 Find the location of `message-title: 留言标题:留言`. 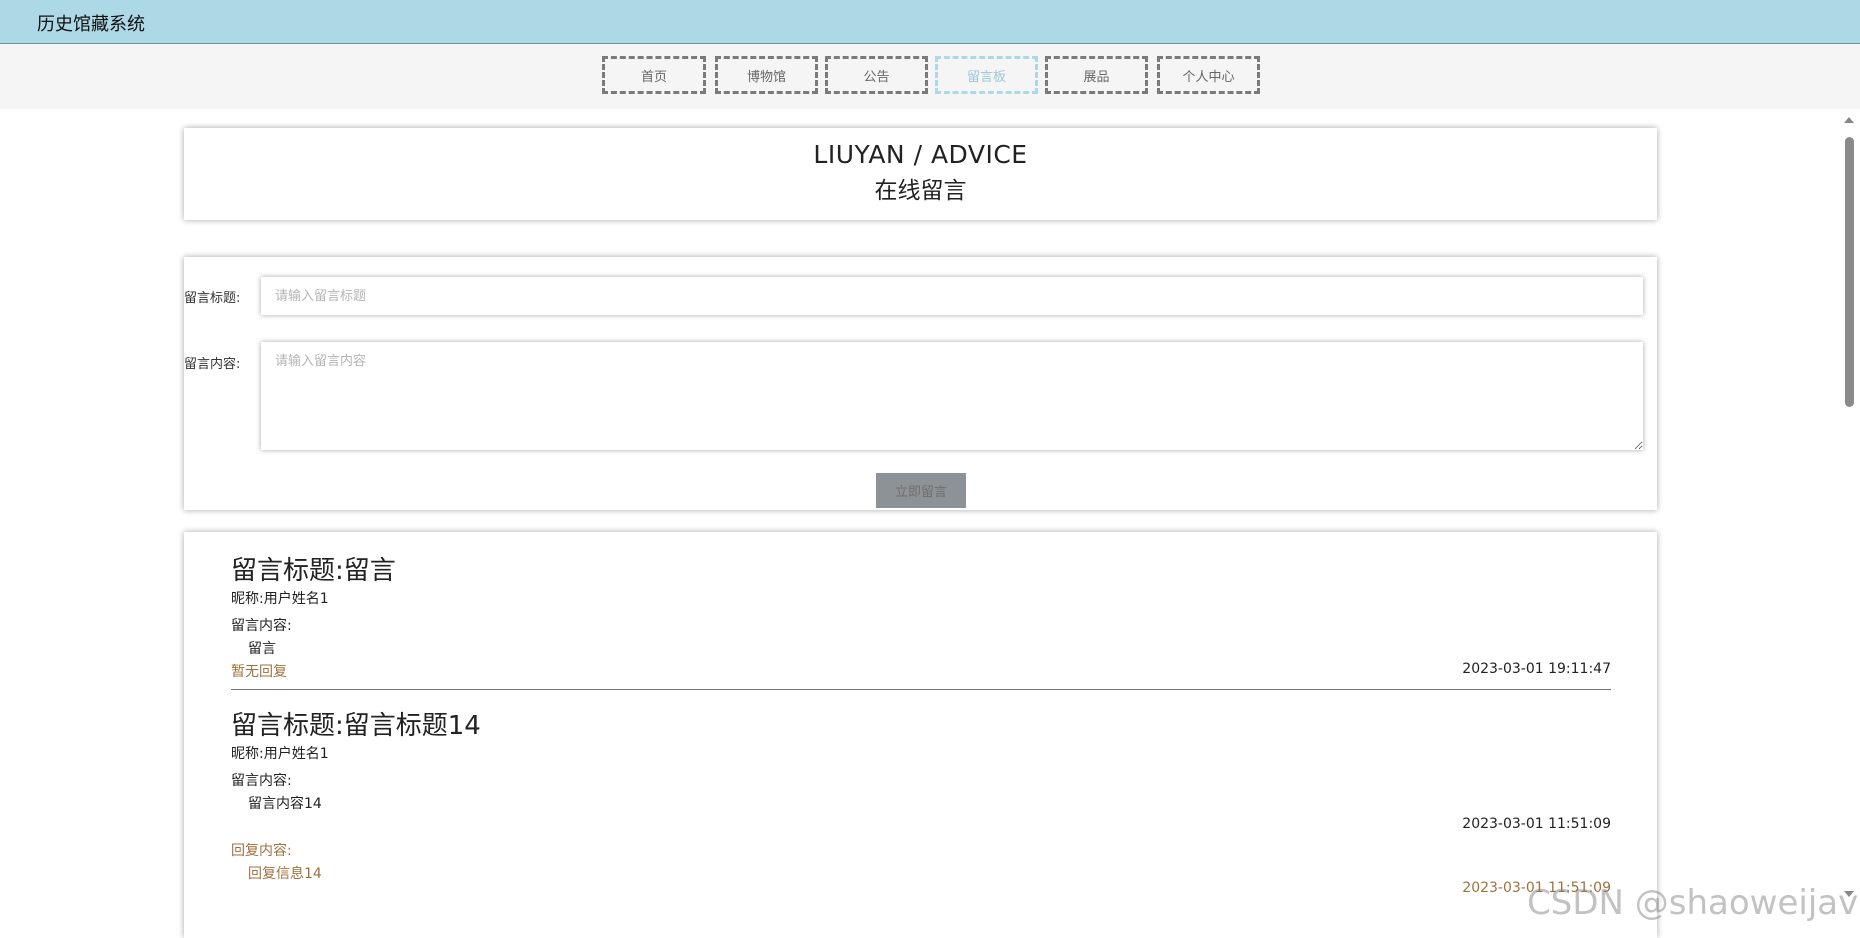

message-title: 留言标题:留言 is located at coordinates (313, 571).